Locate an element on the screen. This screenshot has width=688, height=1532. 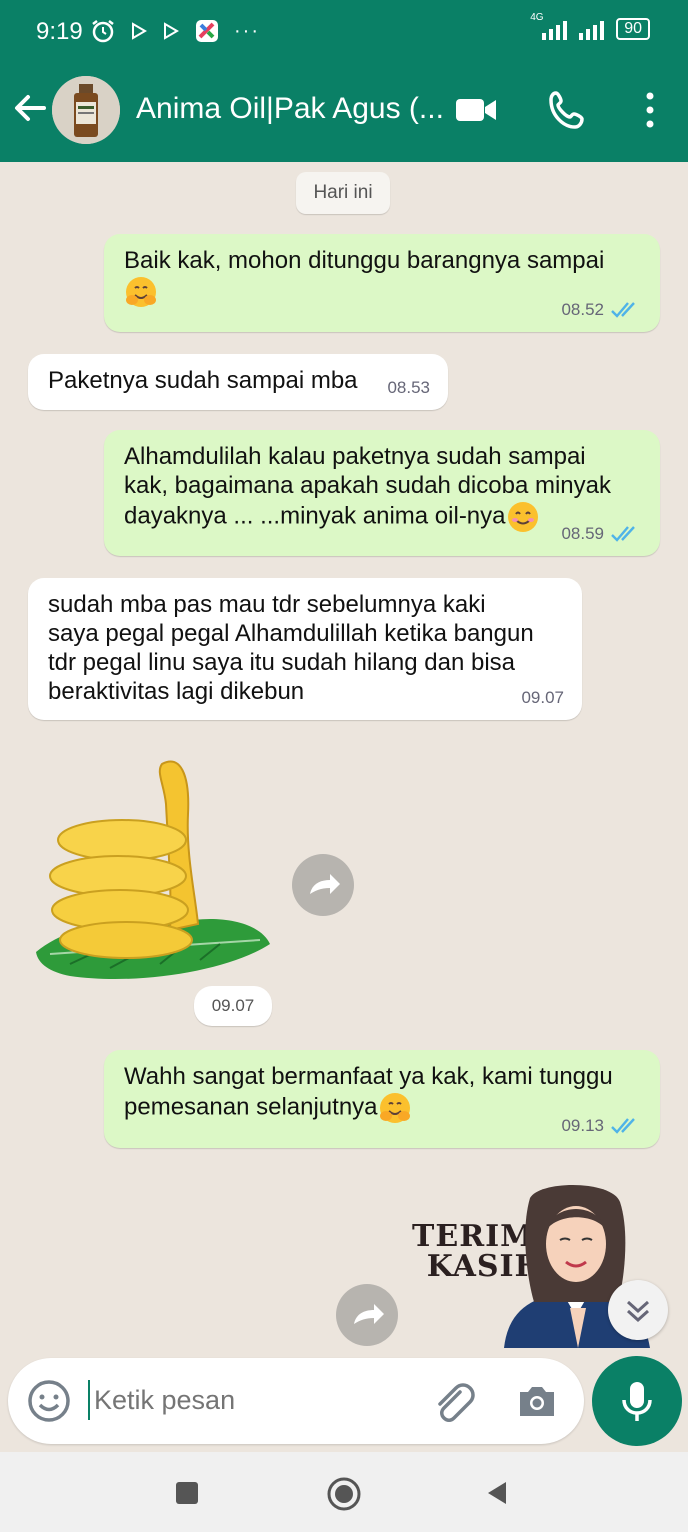
signal-4g-icon: 4G is located at coordinates (549, 26).